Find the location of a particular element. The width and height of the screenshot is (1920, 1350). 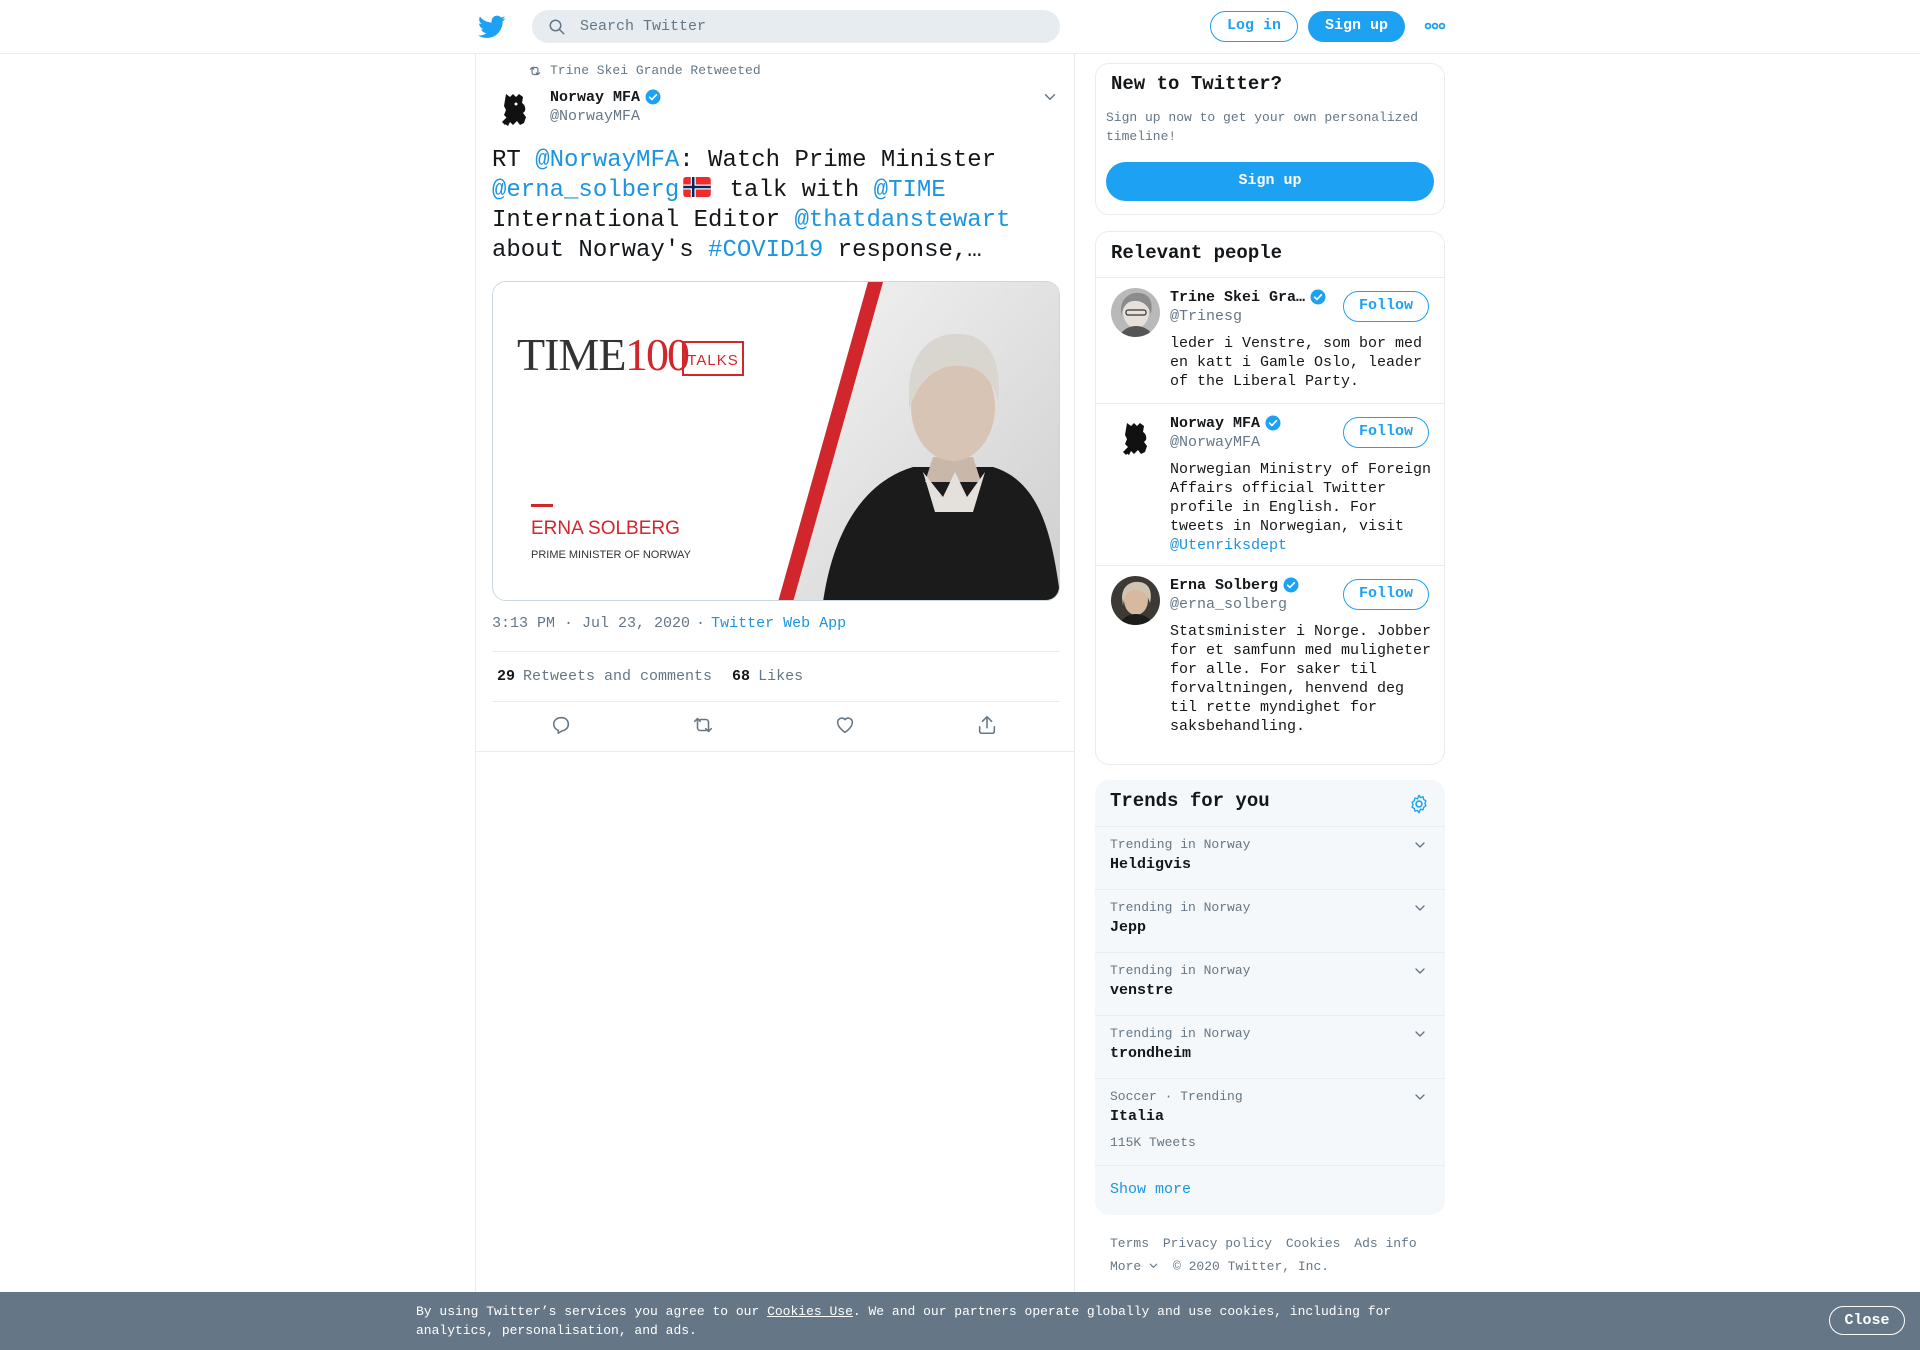

source-app-link: Twitter Web App is located at coordinates (778, 623).